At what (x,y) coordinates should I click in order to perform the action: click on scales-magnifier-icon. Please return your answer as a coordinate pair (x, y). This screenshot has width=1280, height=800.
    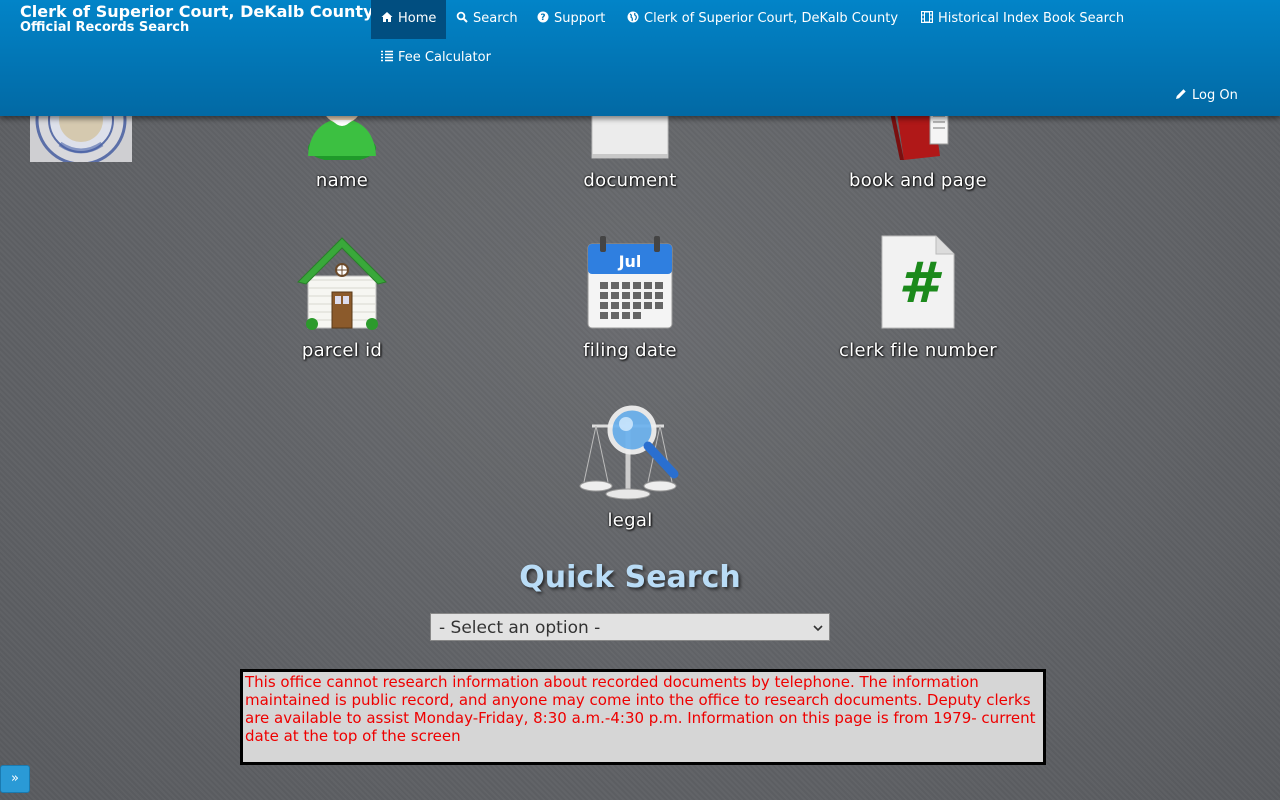
    Looking at the image, I should click on (629, 452).